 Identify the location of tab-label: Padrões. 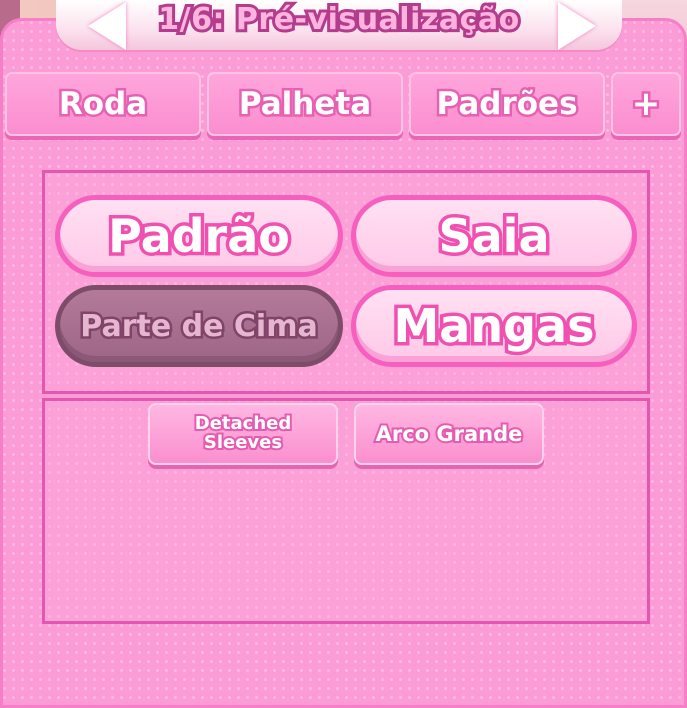
(507, 104).